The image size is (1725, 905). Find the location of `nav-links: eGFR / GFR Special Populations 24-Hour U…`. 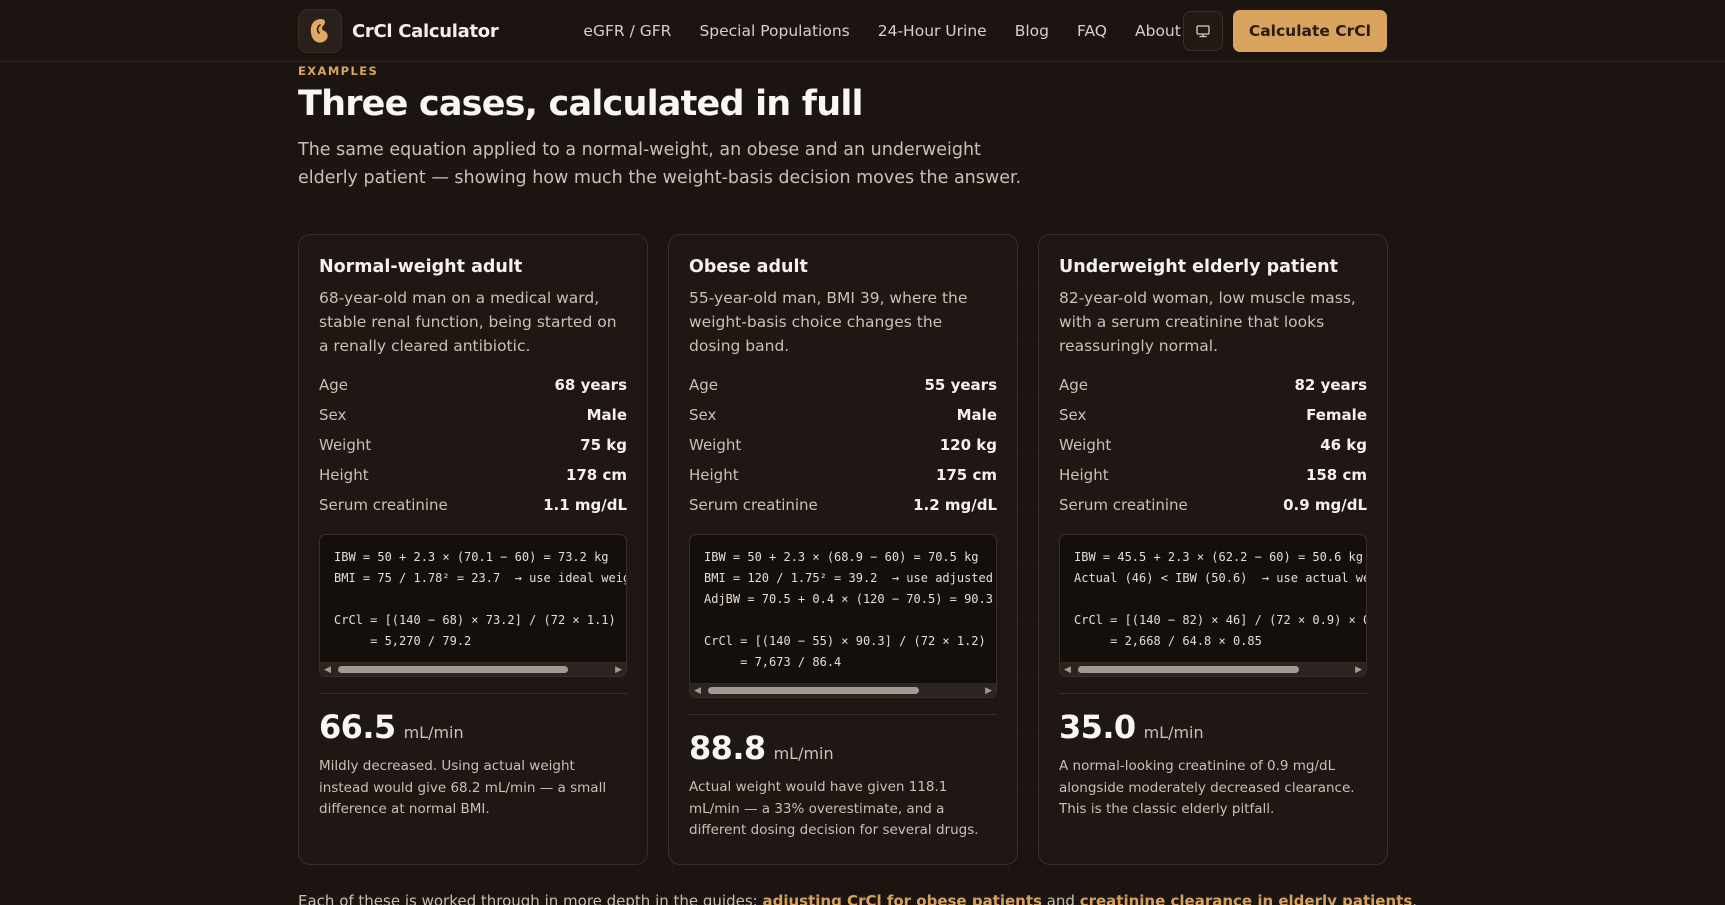

nav-links: eGFR / GFR Special Populations 24-Hour U… is located at coordinates (881, 31).